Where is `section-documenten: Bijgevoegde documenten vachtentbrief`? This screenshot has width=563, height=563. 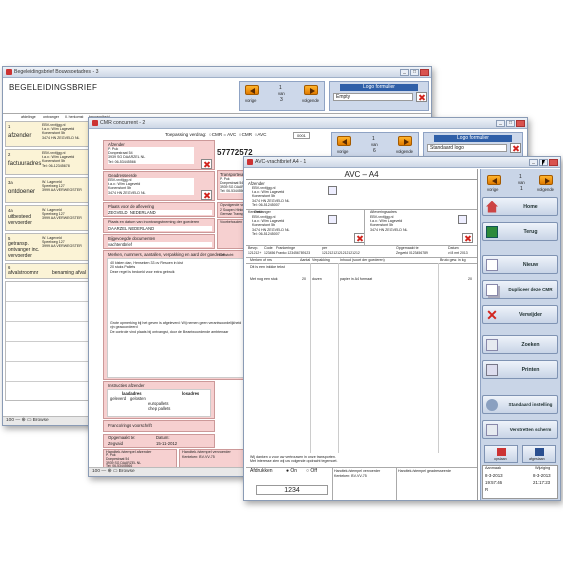
section-documenten: Bijgevoegde documenten vachtentbrief is located at coordinates (159, 241).